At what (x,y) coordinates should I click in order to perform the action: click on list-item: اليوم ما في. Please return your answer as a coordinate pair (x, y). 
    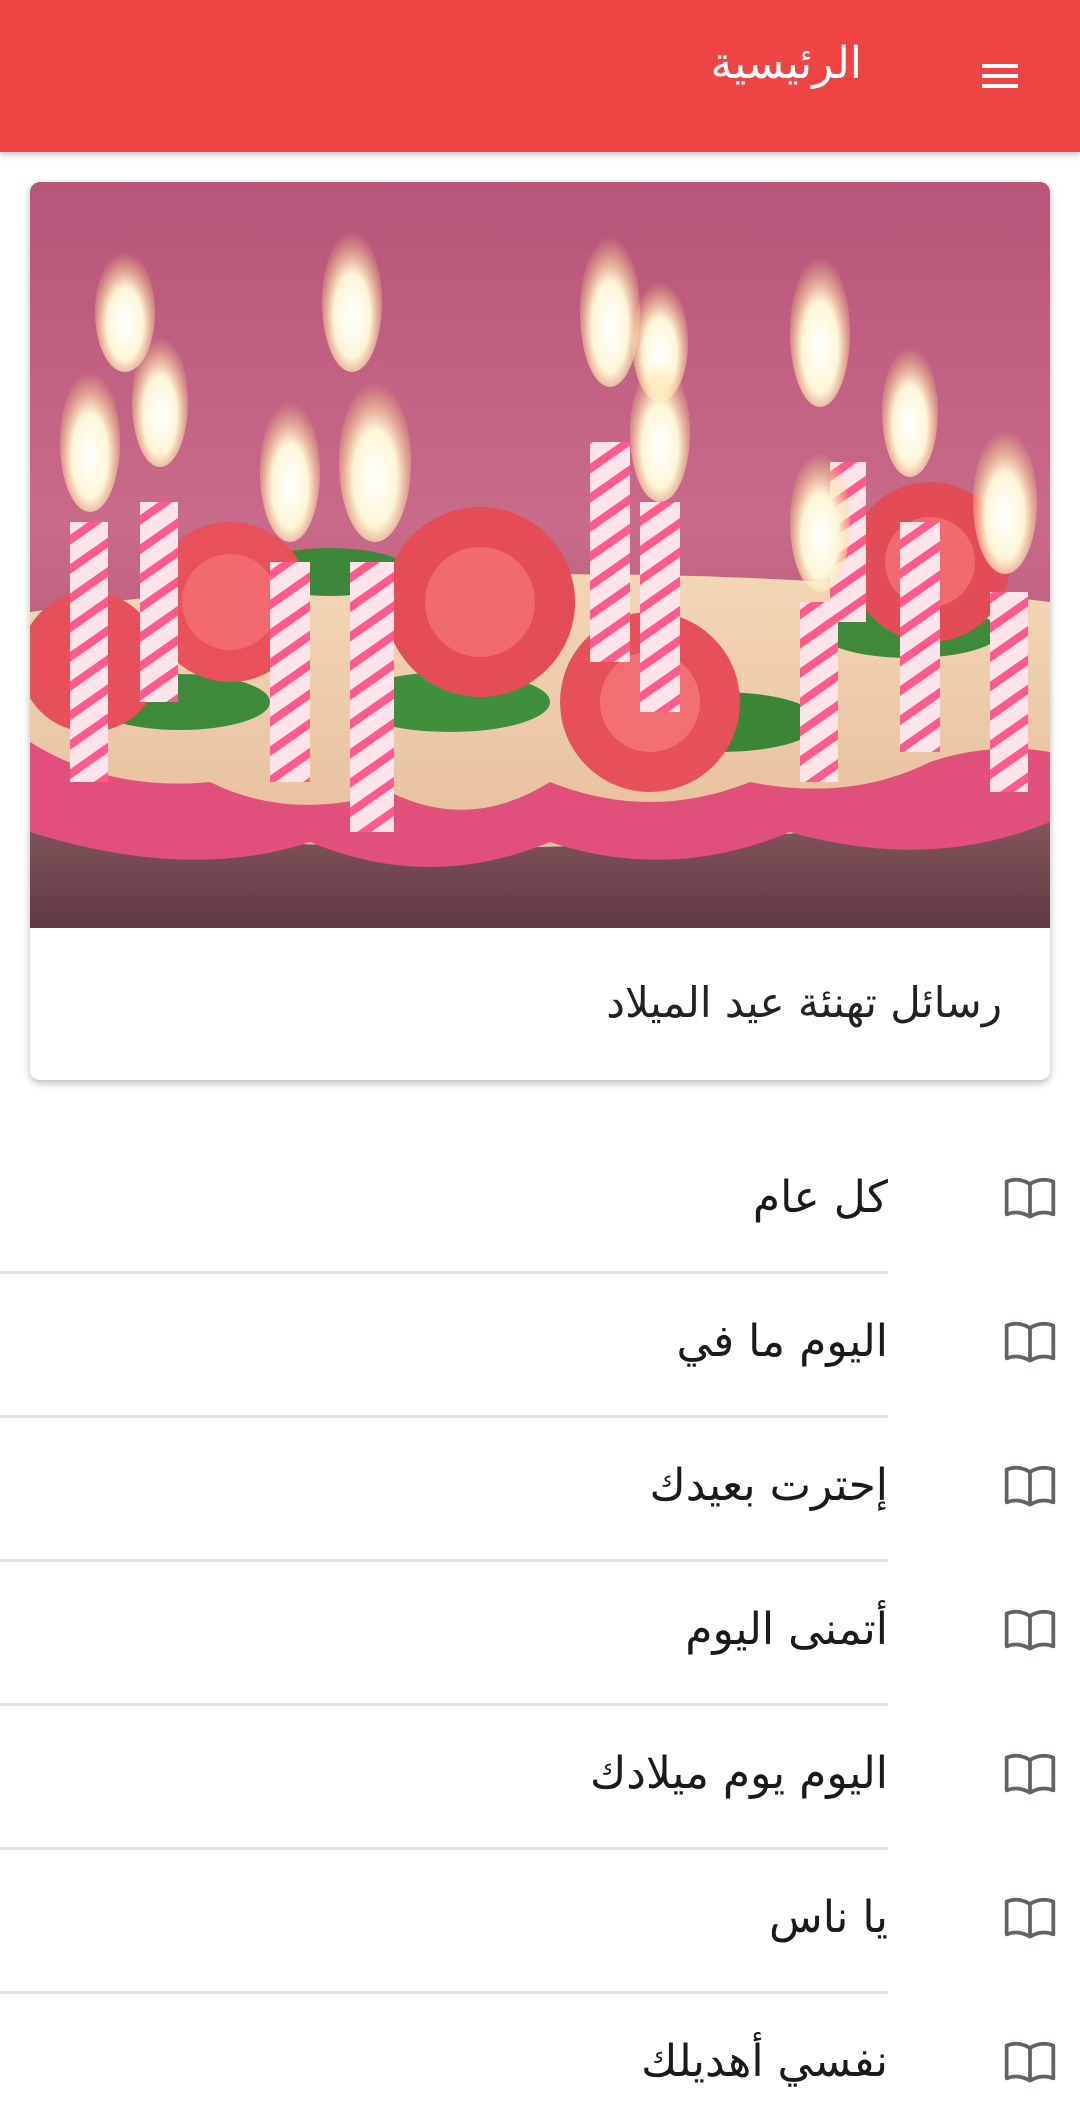
    Looking at the image, I should click on (540, 1346).